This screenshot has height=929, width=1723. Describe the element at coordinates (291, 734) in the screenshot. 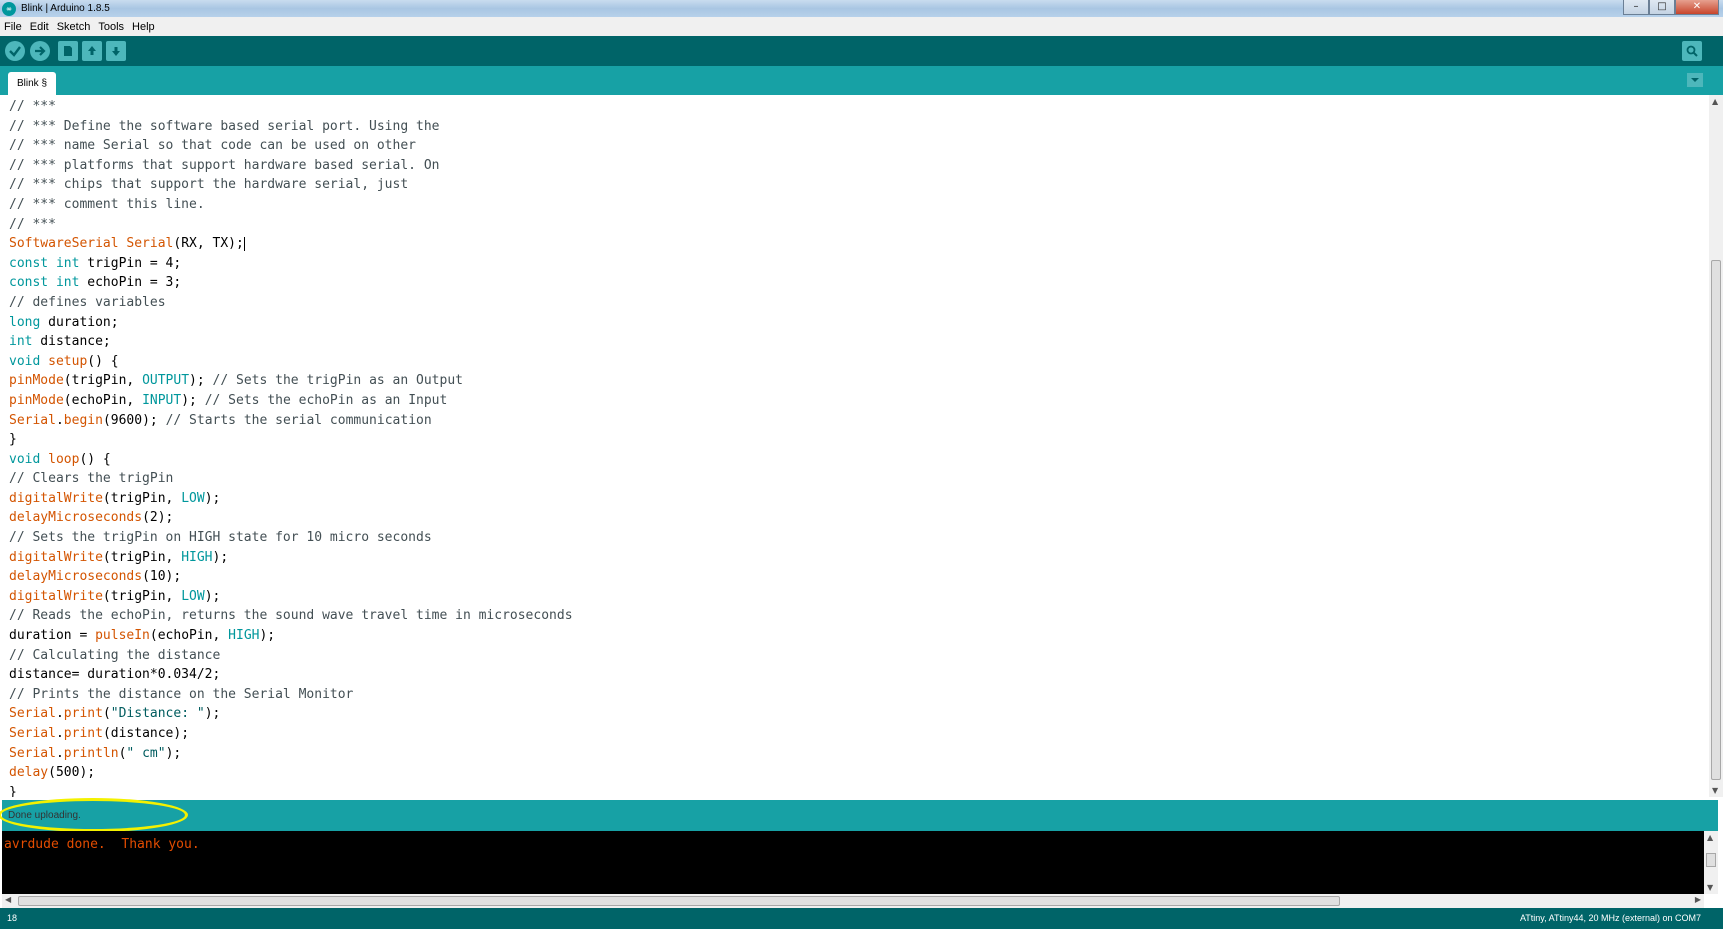

I see `code-line: Serial.print(distance);` at that location.